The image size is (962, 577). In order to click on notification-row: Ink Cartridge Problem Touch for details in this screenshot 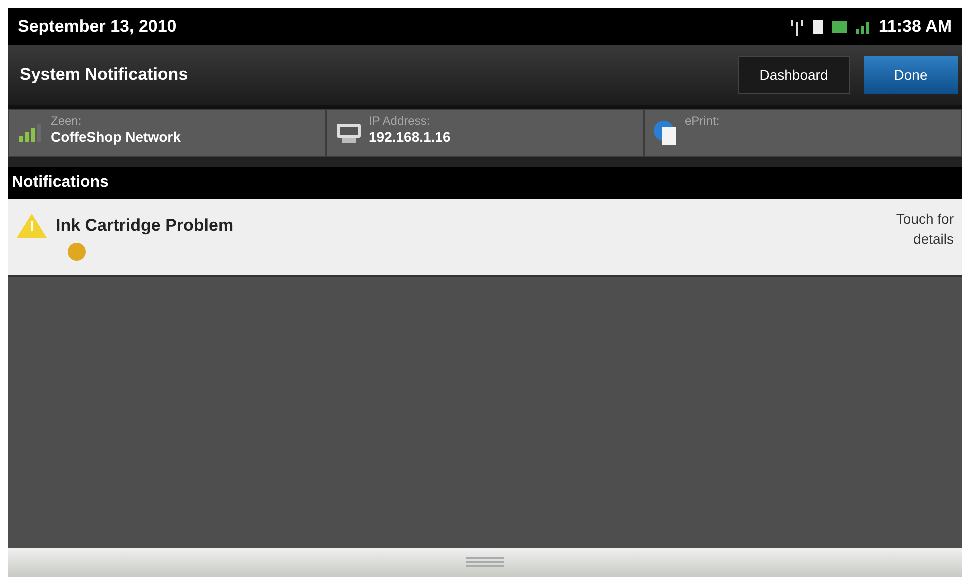, I will do `click(485, 238)`.